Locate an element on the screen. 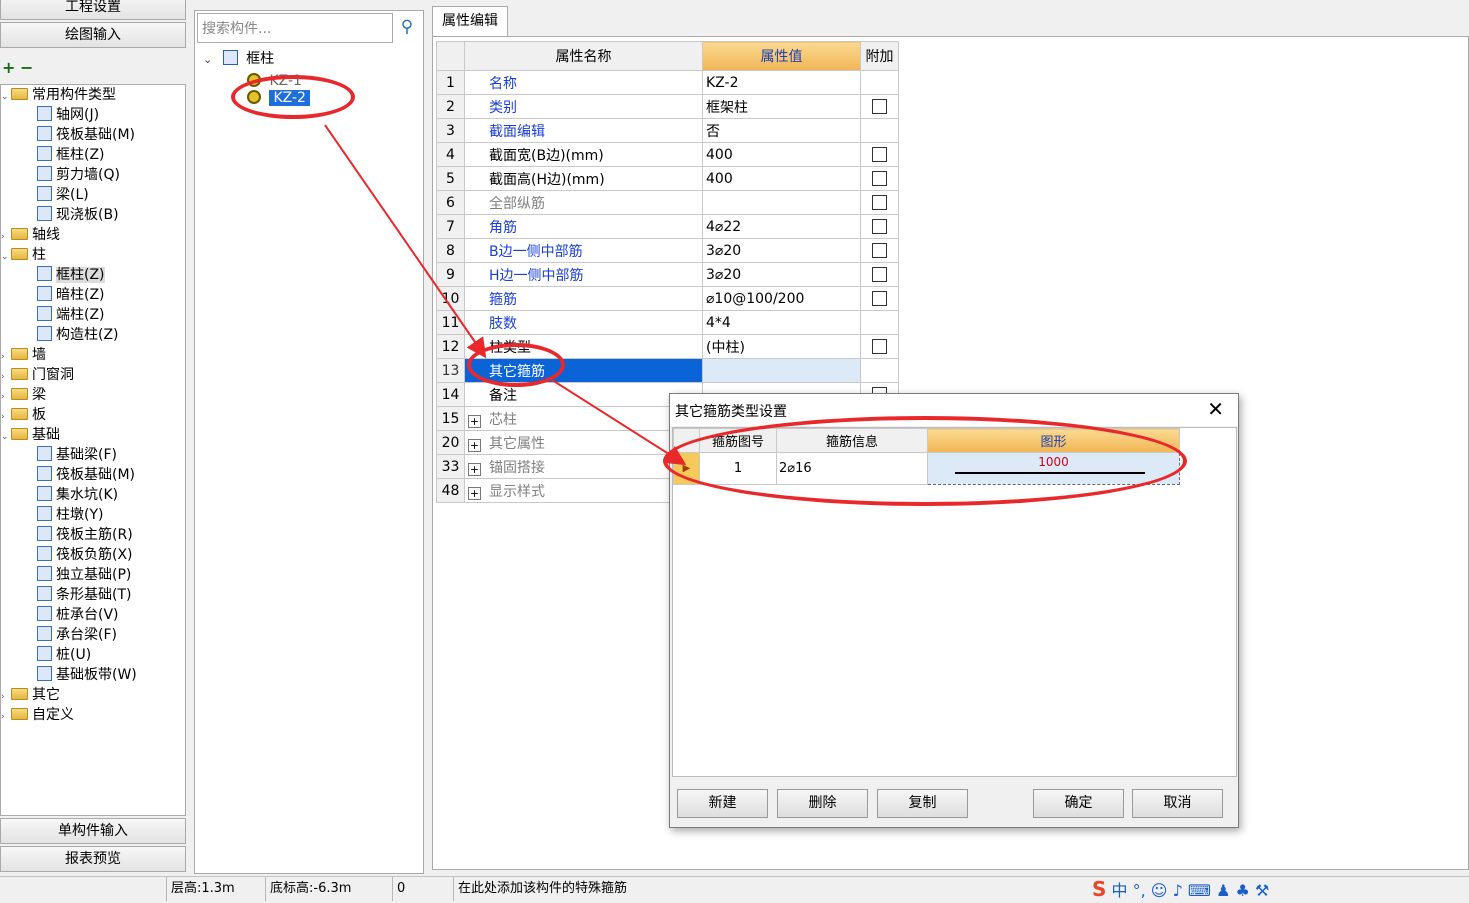 The height and width of the screenshot is (903, 1469). tree-item: 梁(L) is located at coordinates (63, 195).